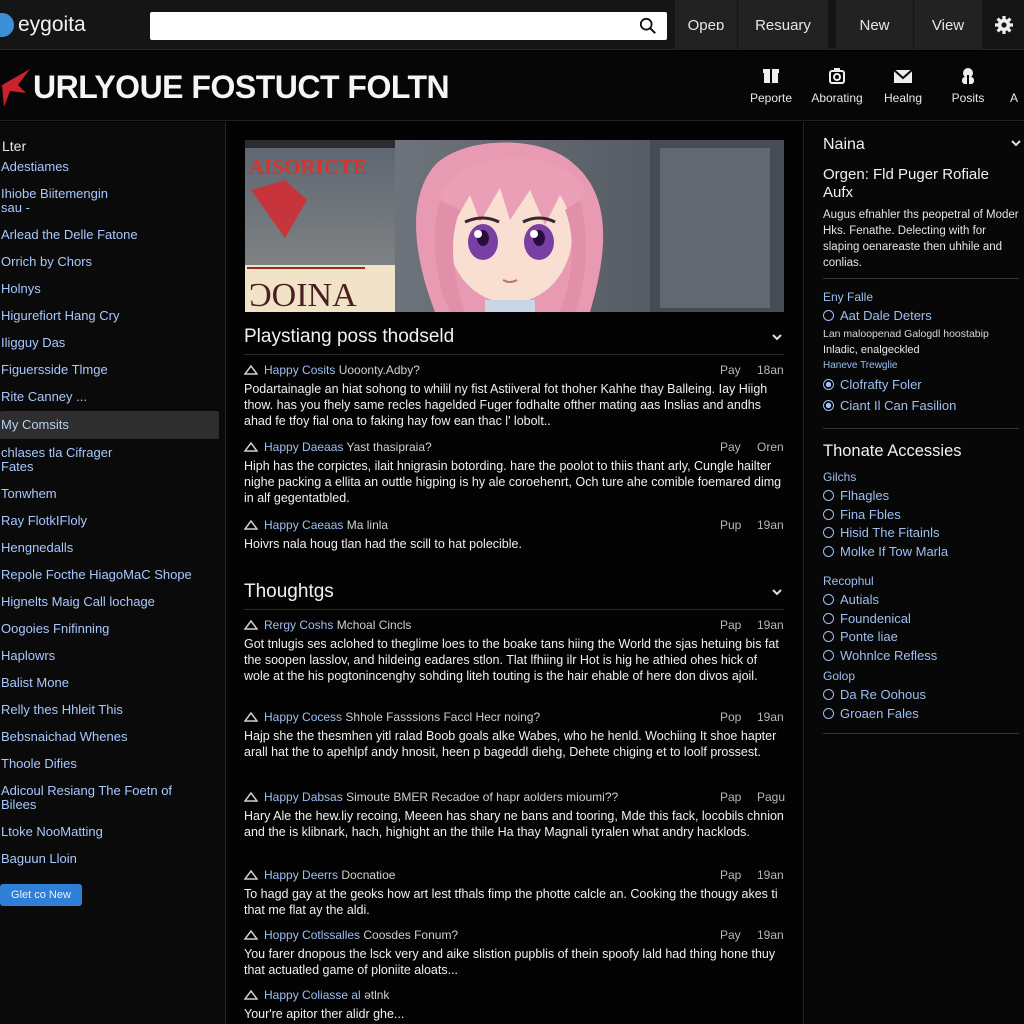 The image size is (1024, 1024). Describe the element at coordinates (837, 86) in the screenshot. I see `header-nav-aborating: Aborating` at that location.